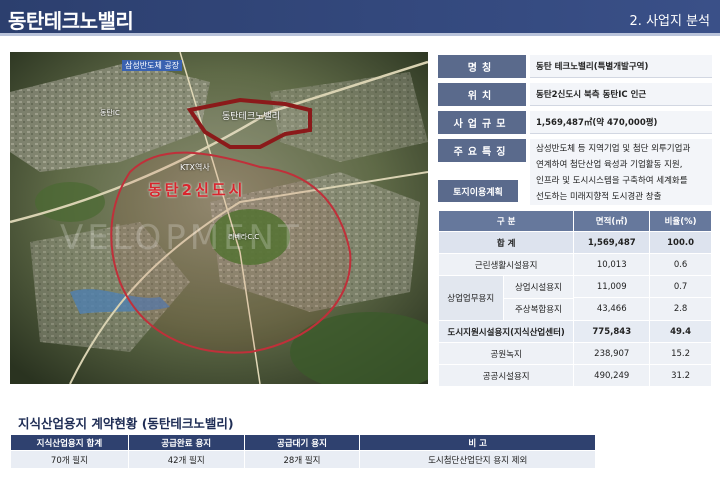  I want to click on table-header-row: 구 분 면적(㎡) 비율(%), so click(574, 221).